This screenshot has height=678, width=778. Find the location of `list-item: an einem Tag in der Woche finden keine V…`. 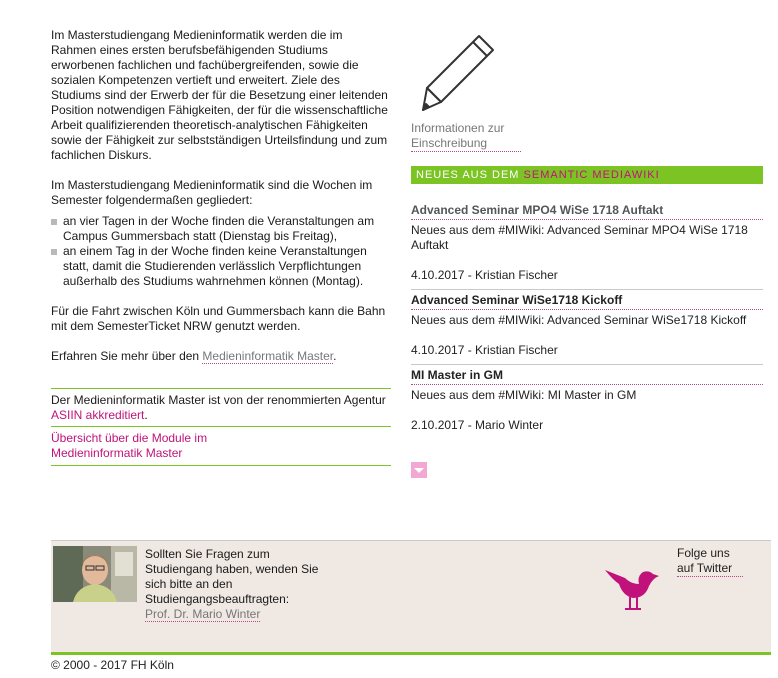

list-item: an einem Tag in der Woche finden keine V… is located at coordinates (221, 266).